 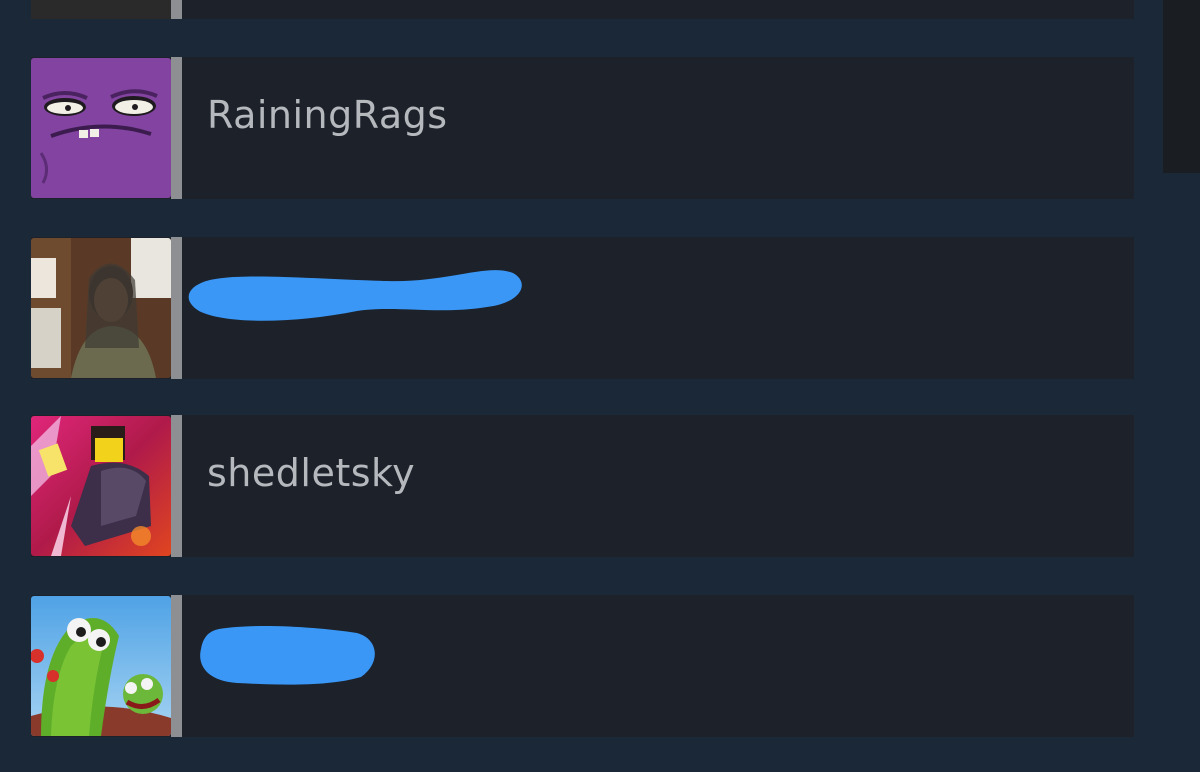 What do you see at coordinates (101, 486) in the screenshot?
I see `game-character-avatar` at bounding box center [101, 486].